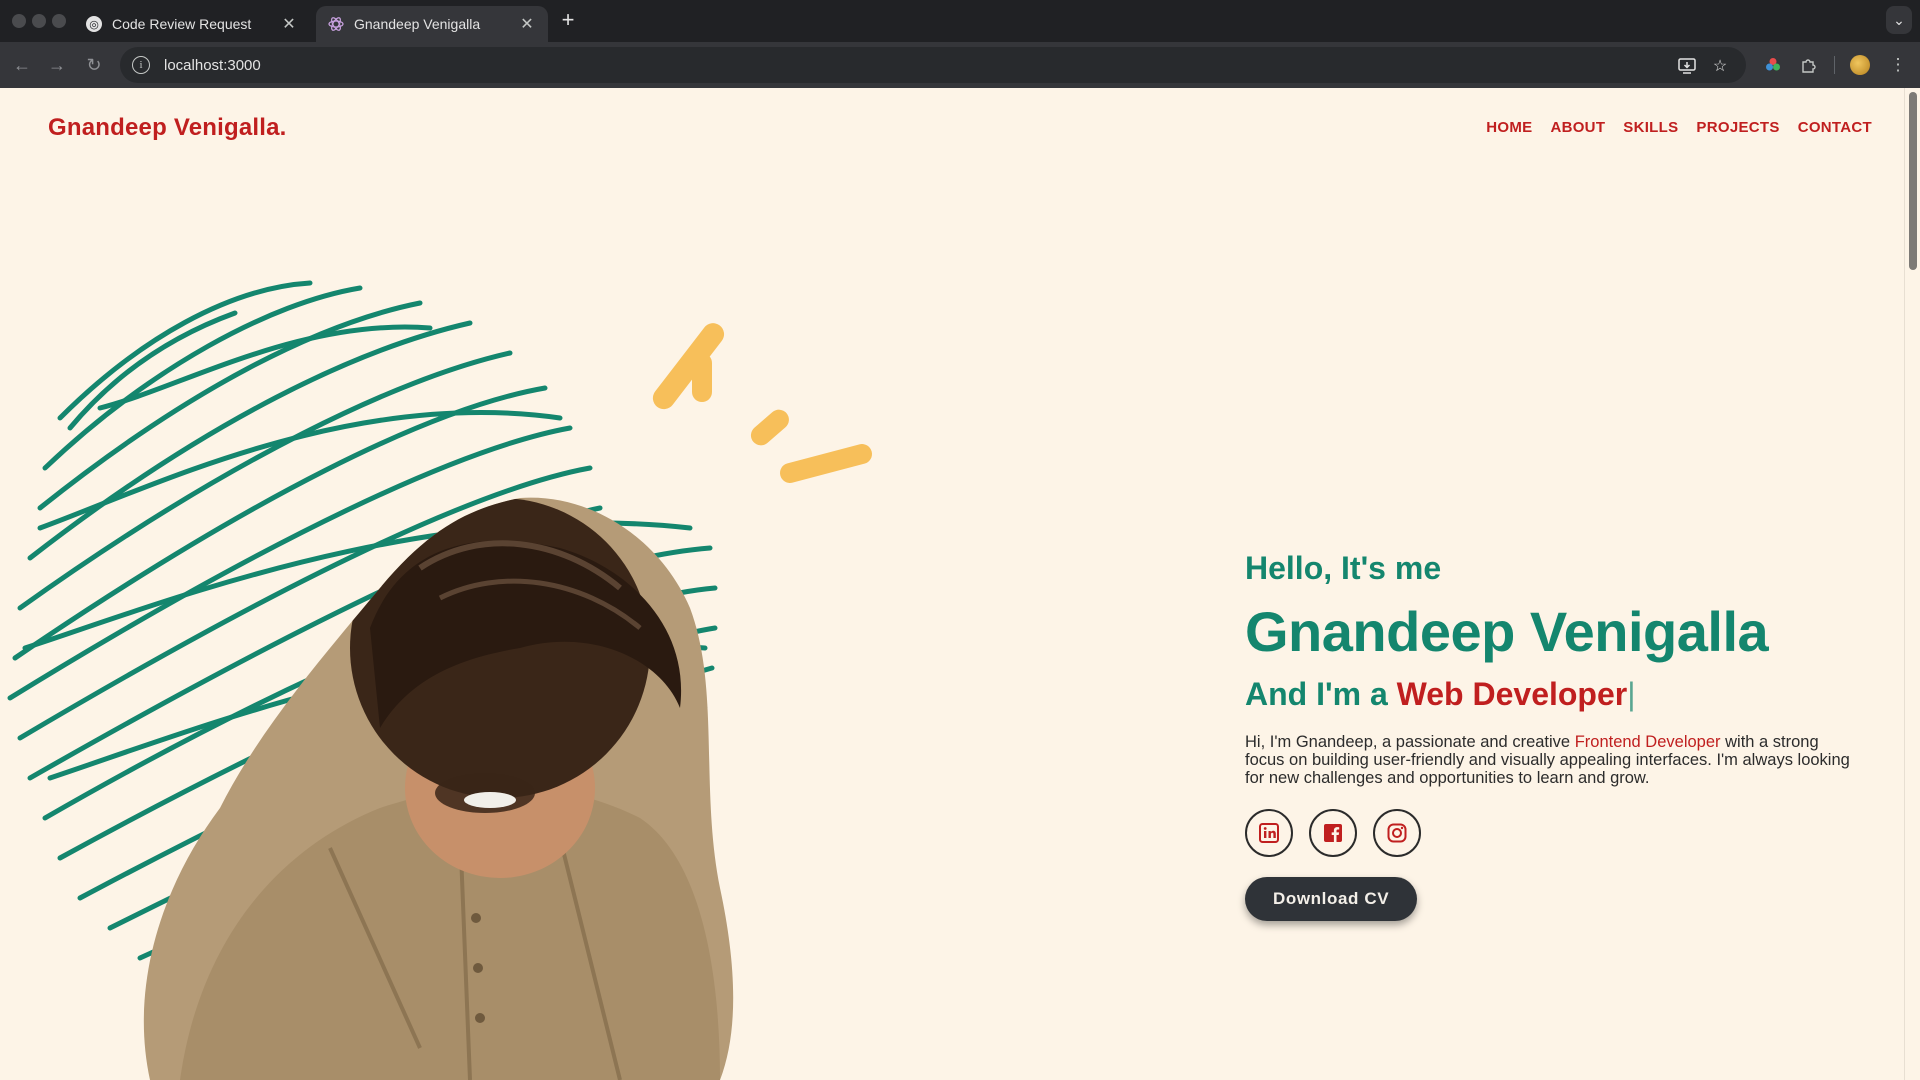  I want to click on nav-contact: CONTACT, so click(1835, 127).